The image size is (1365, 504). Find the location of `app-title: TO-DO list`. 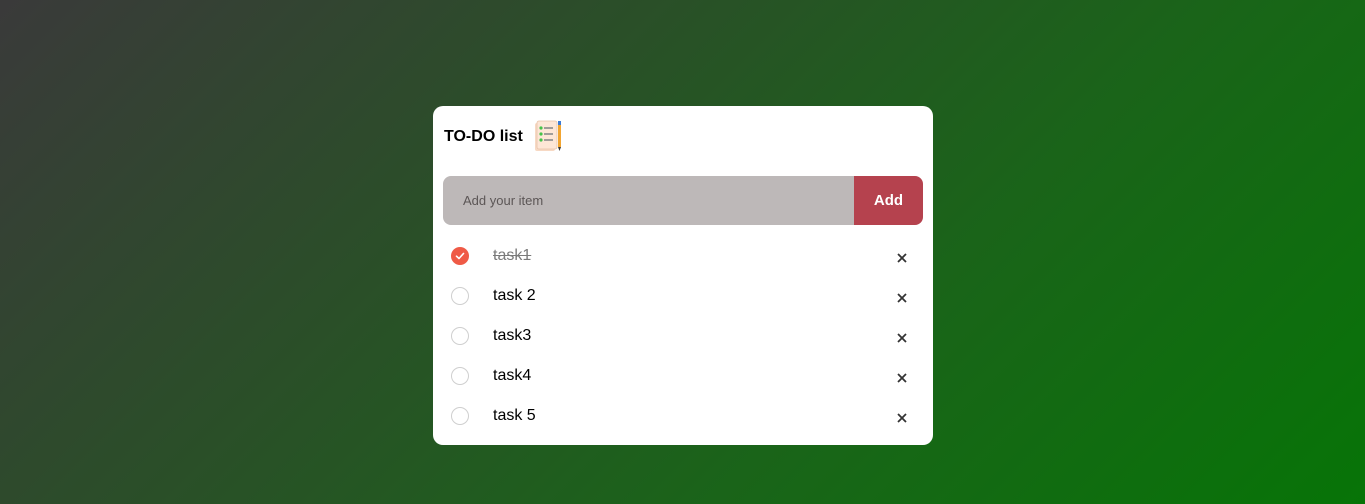

app-title: TO-DO list is located at coordinates (483, 136).